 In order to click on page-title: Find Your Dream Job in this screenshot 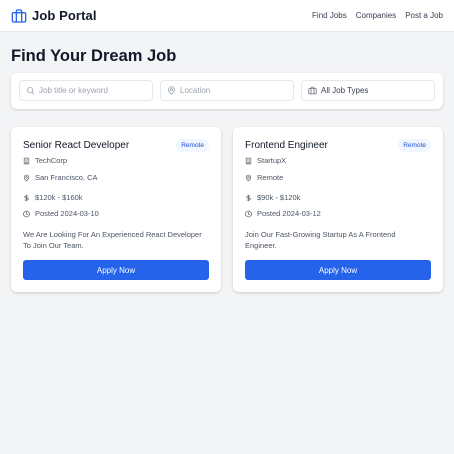, I will do `click(94, 56)`.